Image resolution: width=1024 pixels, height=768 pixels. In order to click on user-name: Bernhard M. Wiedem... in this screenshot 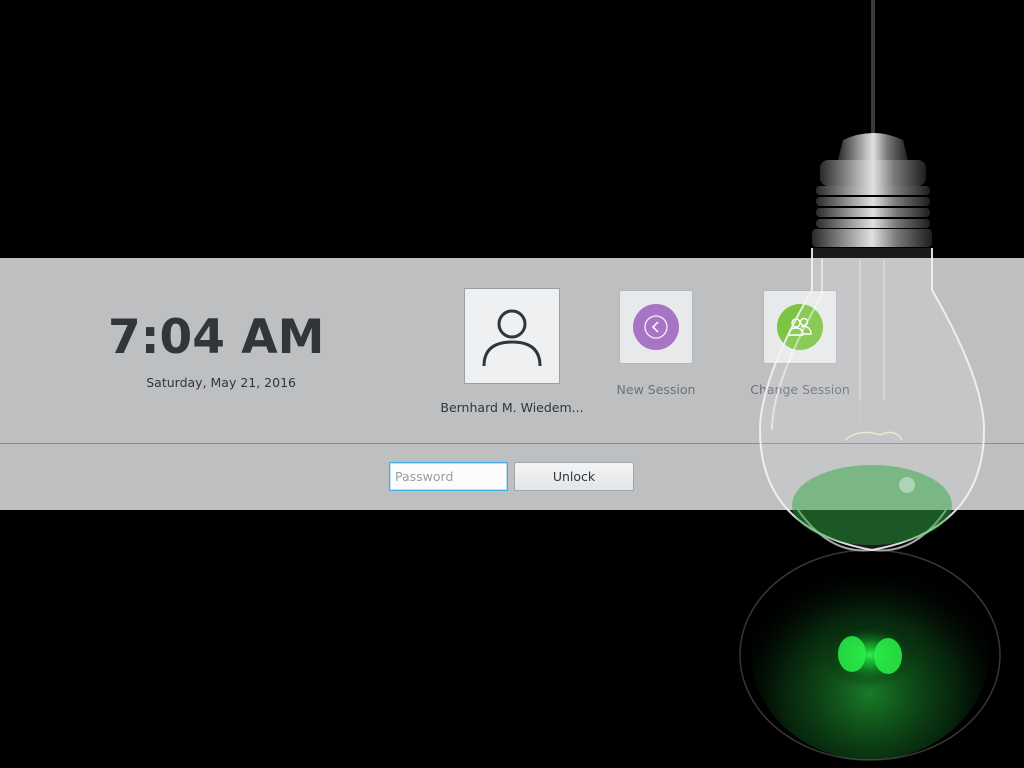, I will do `click(512, 407)`.